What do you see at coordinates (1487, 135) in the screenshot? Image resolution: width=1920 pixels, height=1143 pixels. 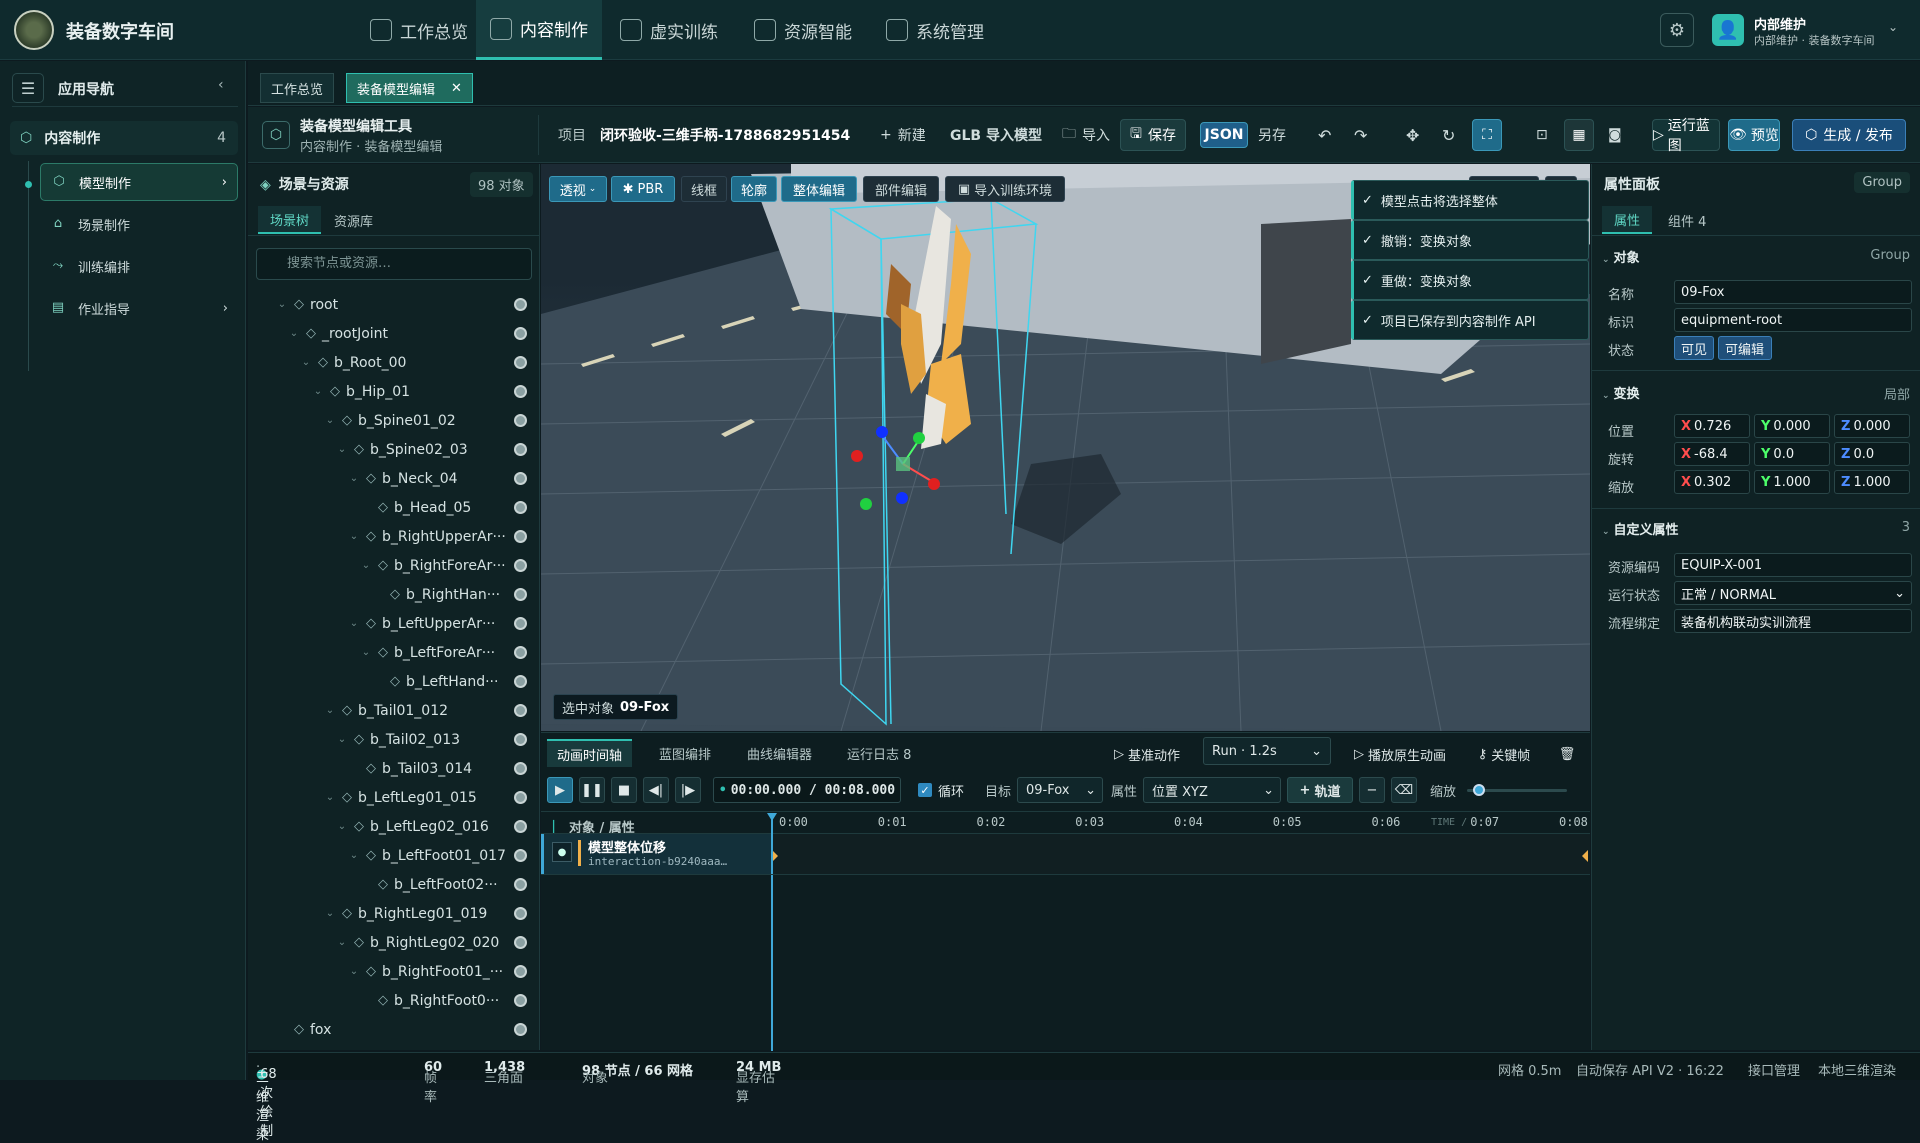 I see `scale-tool: ⛶` at bounding box center [1487, 135].